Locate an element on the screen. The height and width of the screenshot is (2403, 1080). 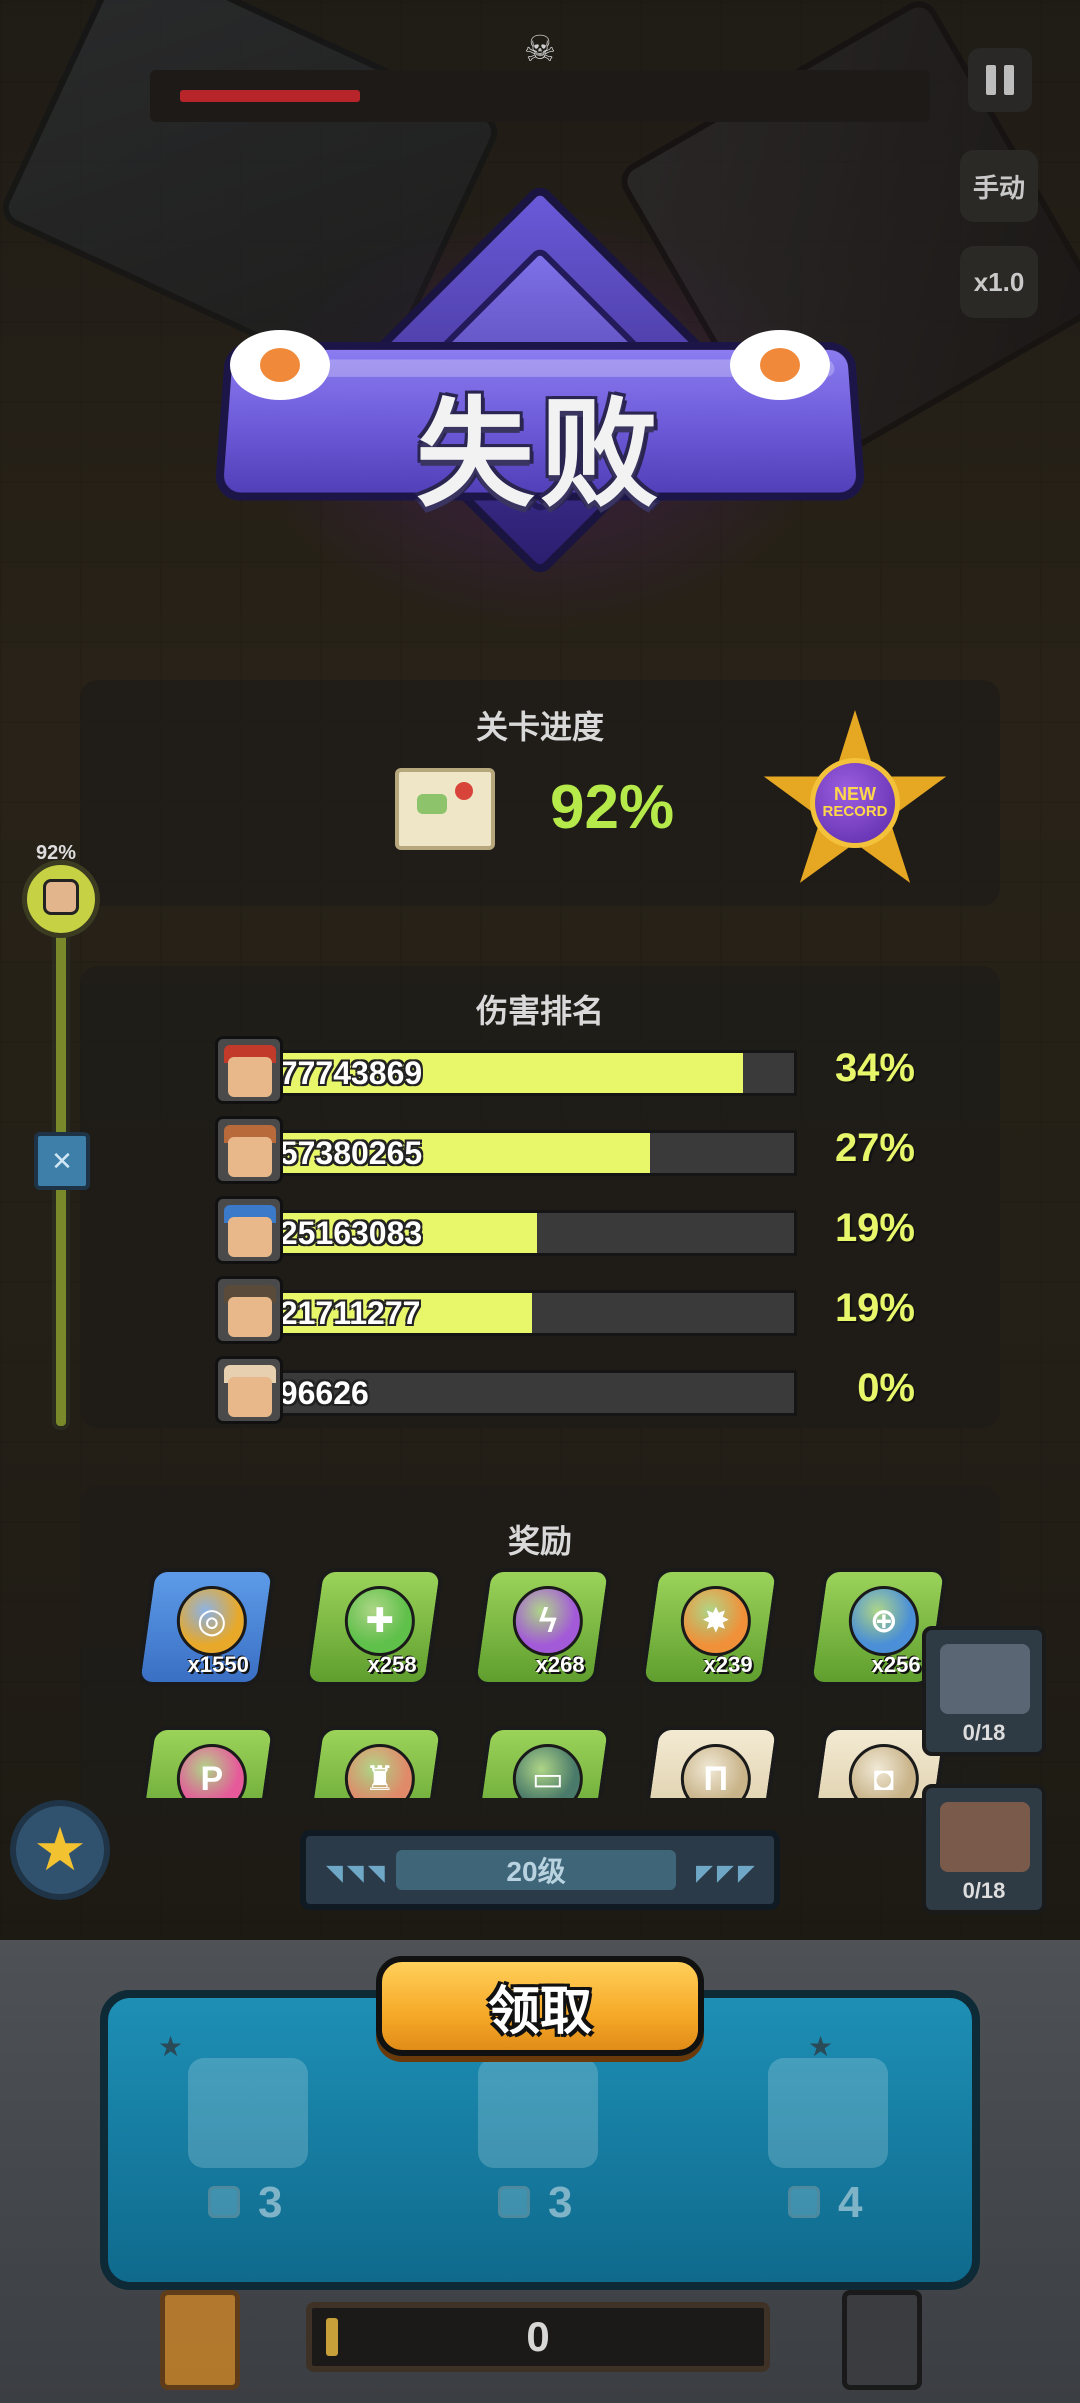
hero-progress-badge is located at coordinates (61, 899).